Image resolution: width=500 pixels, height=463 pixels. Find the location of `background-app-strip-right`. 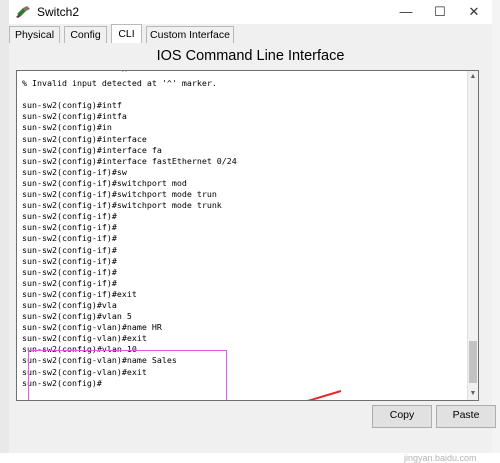

background-app-strip-right is located at coordinates (495, 226).